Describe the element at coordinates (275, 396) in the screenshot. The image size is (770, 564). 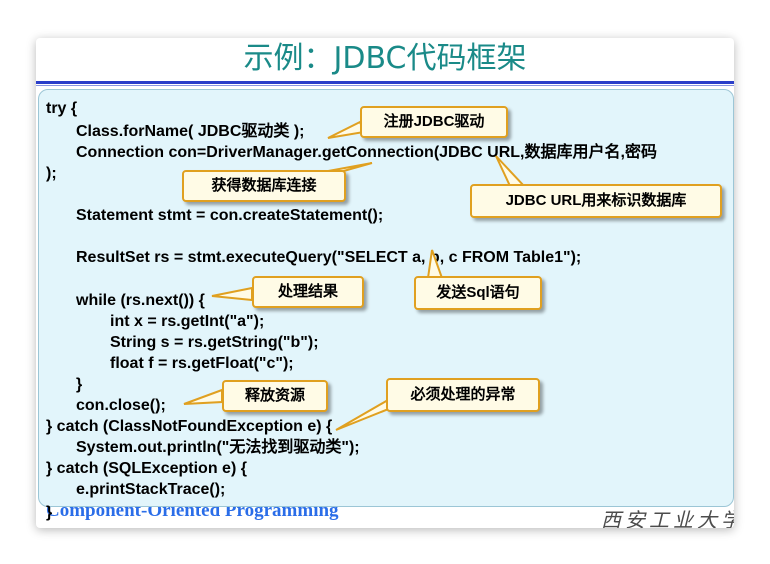
I see `callout-release-resources: 释放资源` at that location.